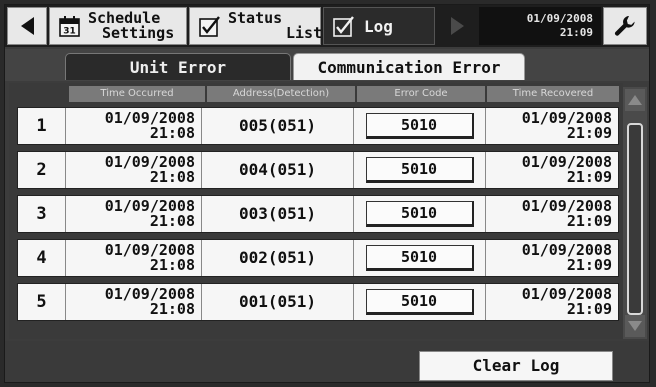  Describe the element at coordinates (278, 258) in the screenshot. I see `address-cell: 002(051)` at that location.